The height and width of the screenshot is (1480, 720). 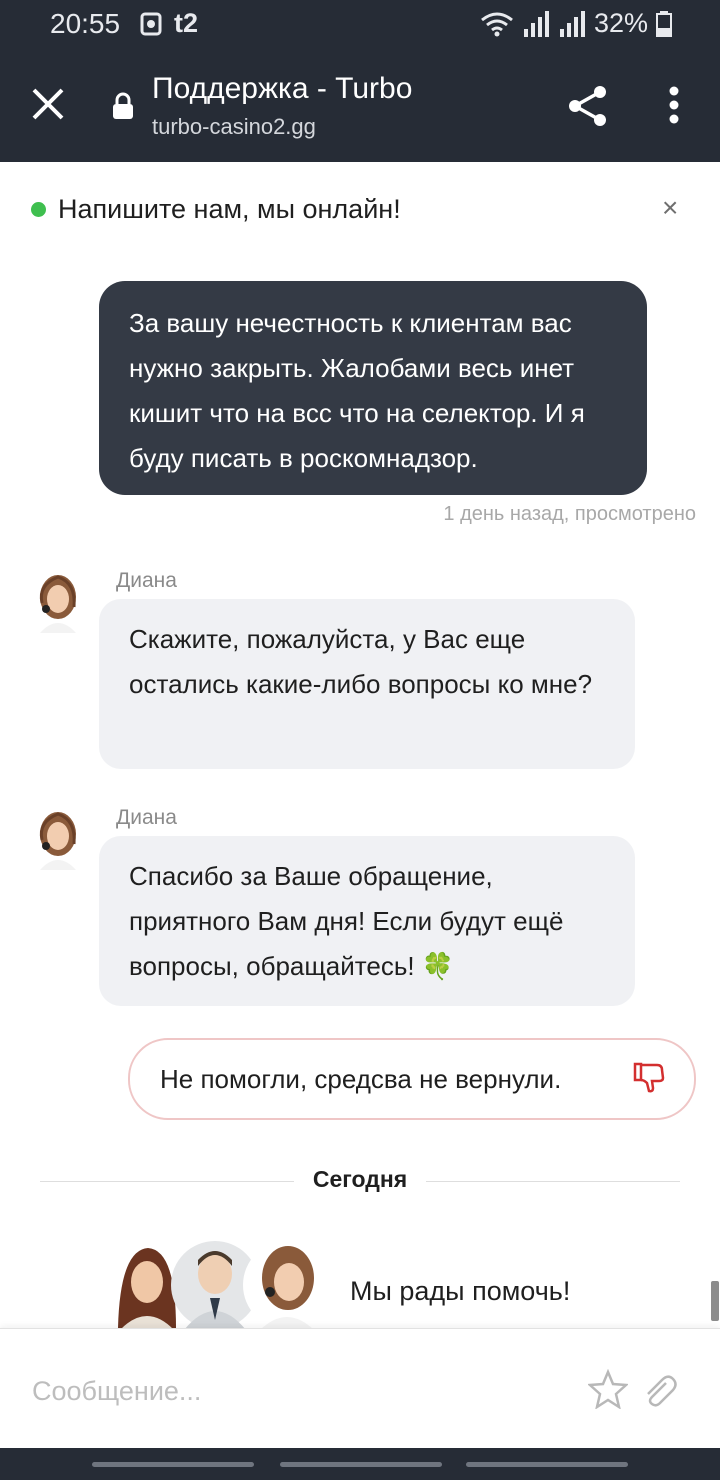 What do you see at coordinates (649, 1077) in the screenshot?
I see `thumbs-down-icon` at bounding box center [649, 1077].